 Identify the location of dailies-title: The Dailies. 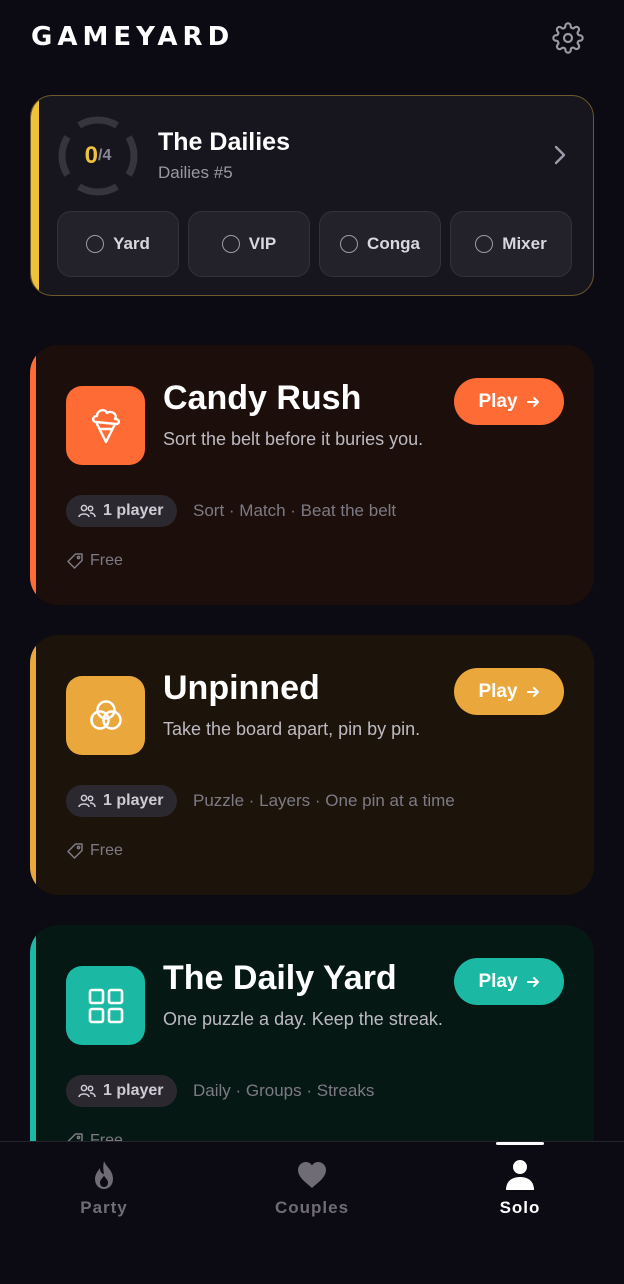
(224, 142).